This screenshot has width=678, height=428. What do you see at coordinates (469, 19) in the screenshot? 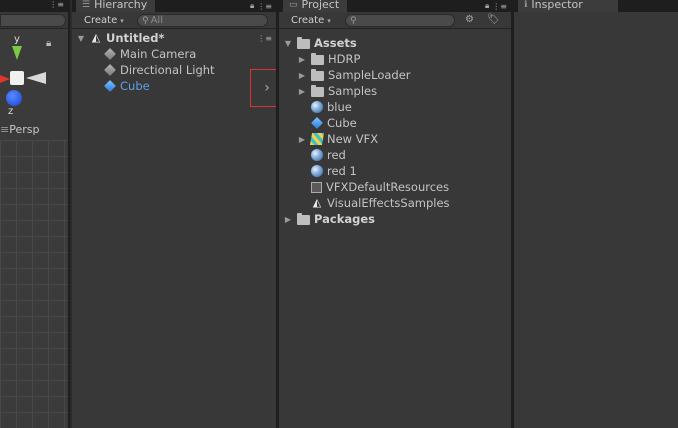
I see `search-by-type-icon: ⚙` at bounding box center [469, 19].